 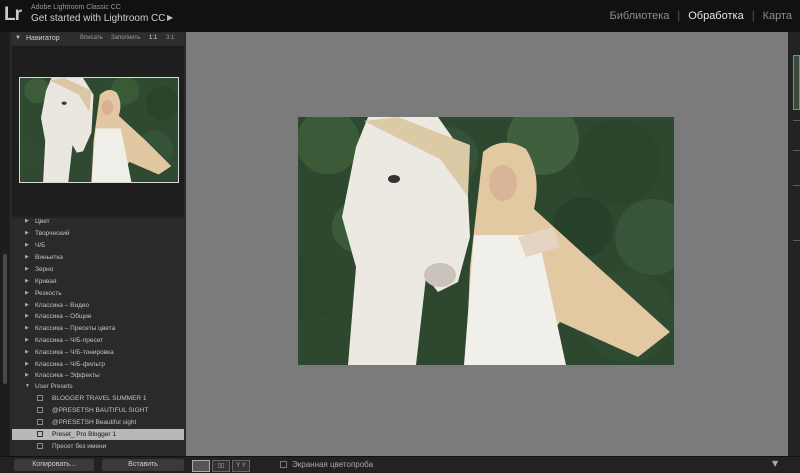 What do you see at coordinates (52, 233) in the screenshot?
I see `preset-group-label: Творческий` at bounding box center [52, 233].